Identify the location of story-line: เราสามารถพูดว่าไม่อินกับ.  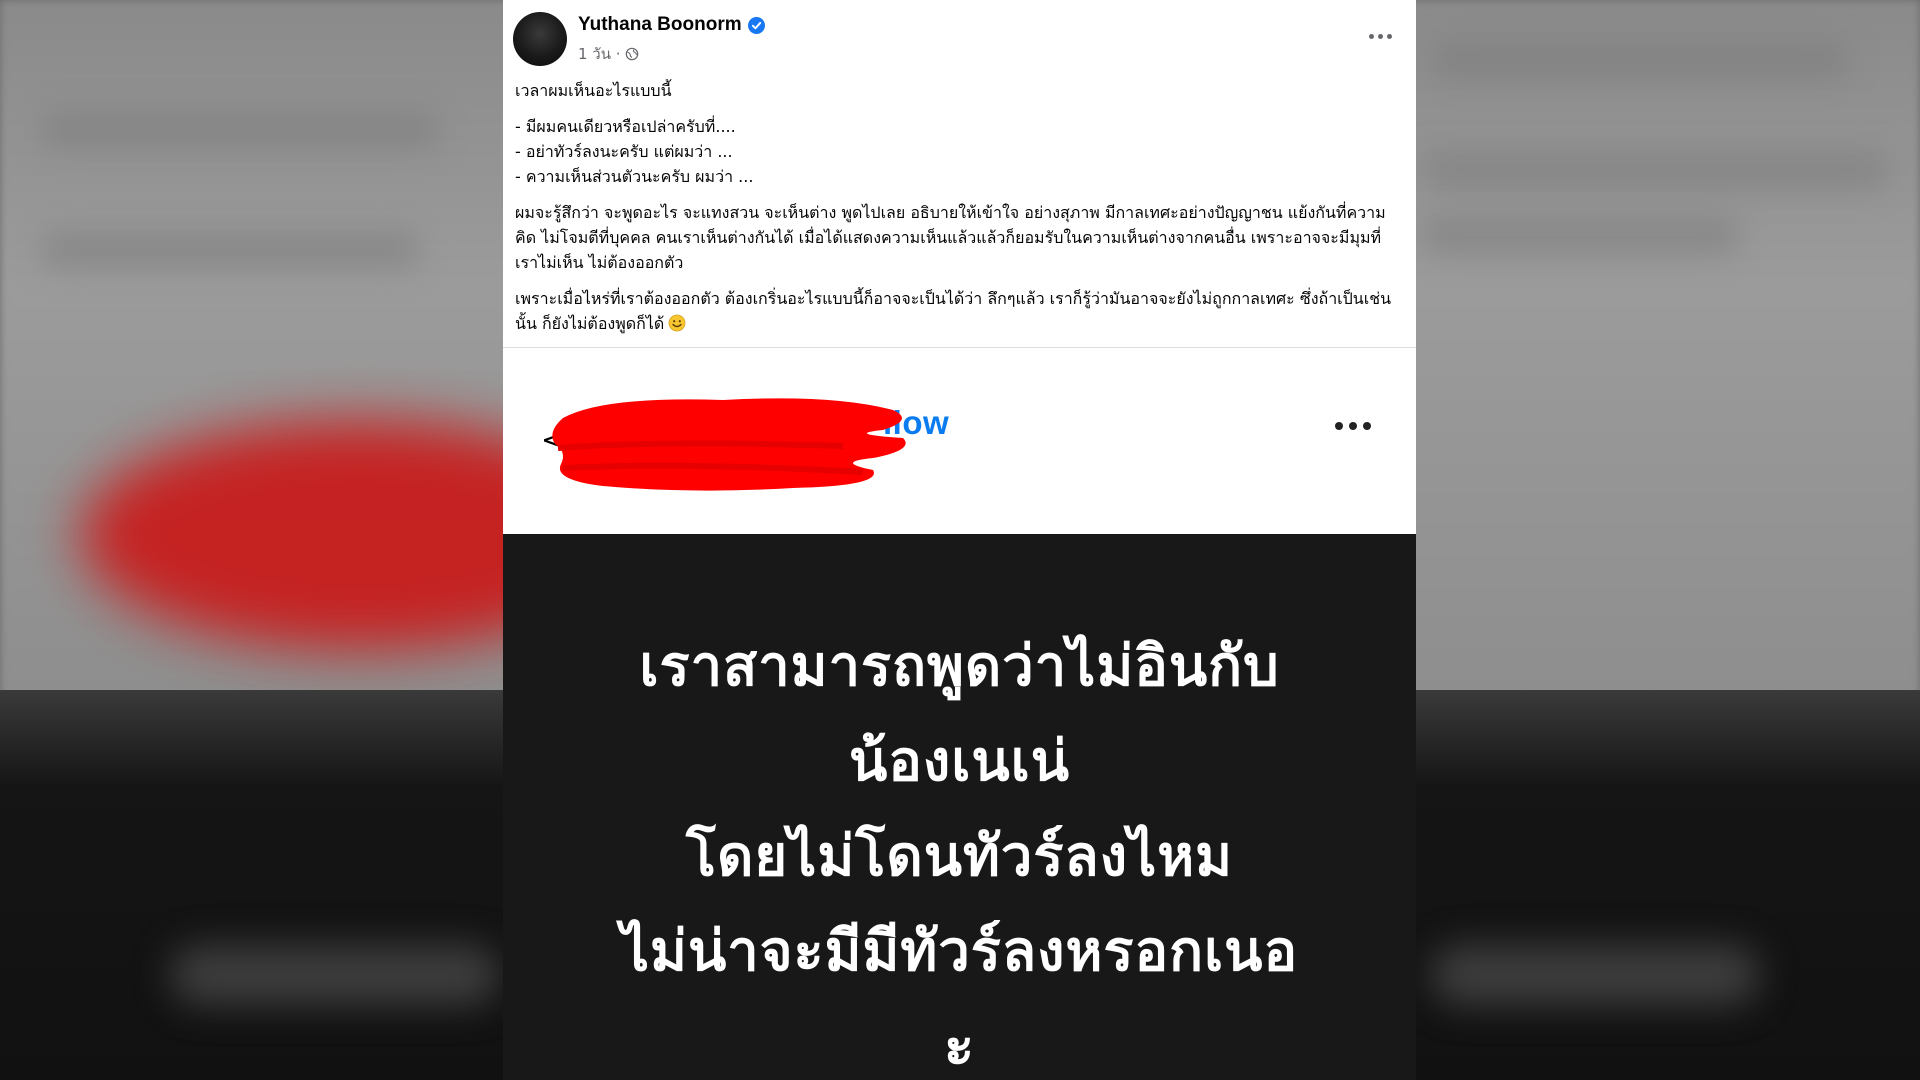
(959, 666).